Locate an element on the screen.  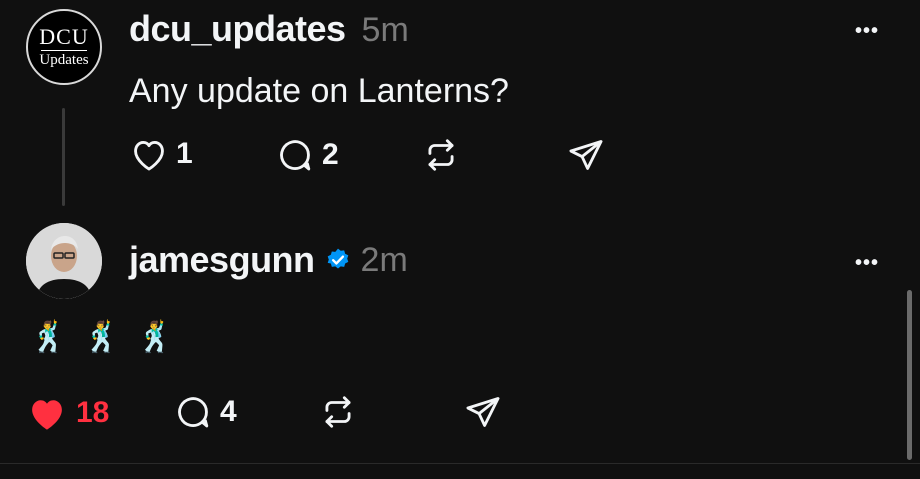
post-header: dcu_updates 5m is located at coordinates (269, 29).